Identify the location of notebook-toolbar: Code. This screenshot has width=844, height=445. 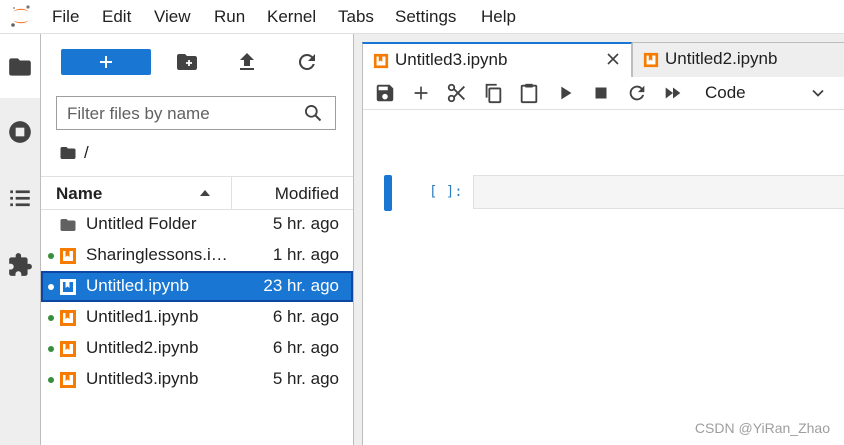
(603, 93).